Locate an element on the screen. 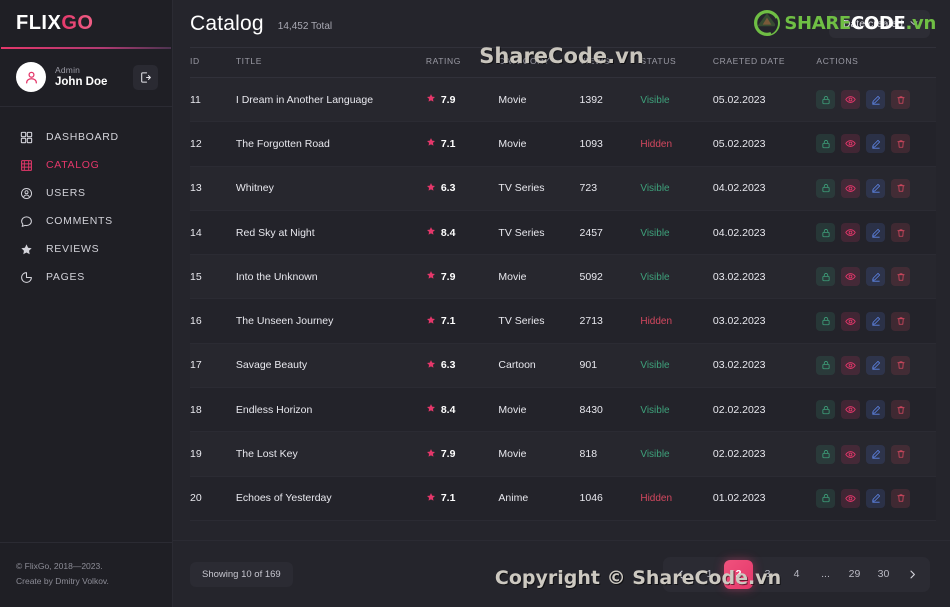 This screenshot has height=607, width=950. pagination-page-30: 30 is located at coordinates (883, 574).